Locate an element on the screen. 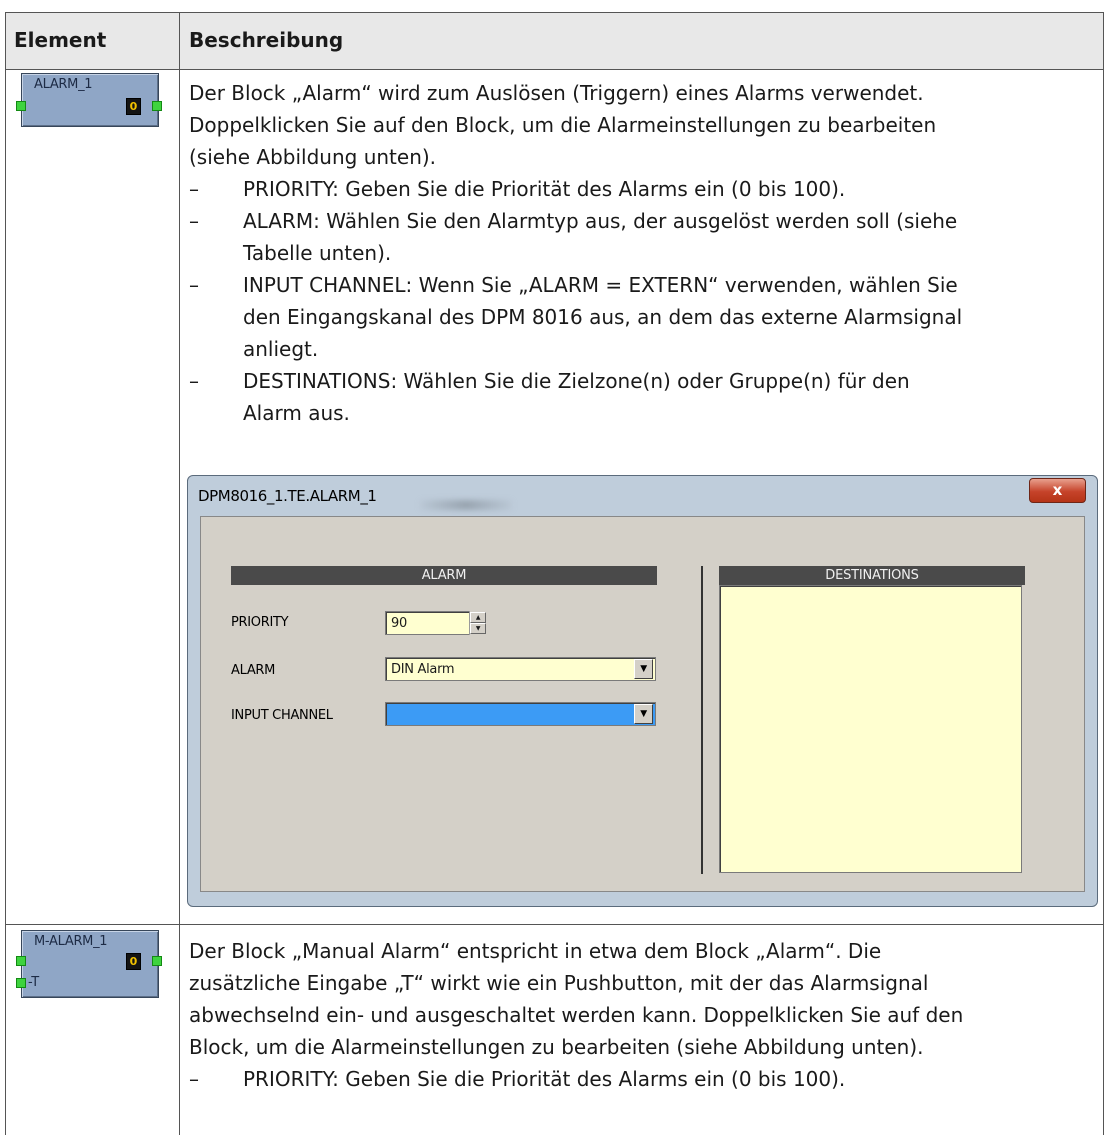 Image resolution: width=1105 pixels, height=1135 pixels. priority-label: PRIORITY is located at coordinates (260, 622).